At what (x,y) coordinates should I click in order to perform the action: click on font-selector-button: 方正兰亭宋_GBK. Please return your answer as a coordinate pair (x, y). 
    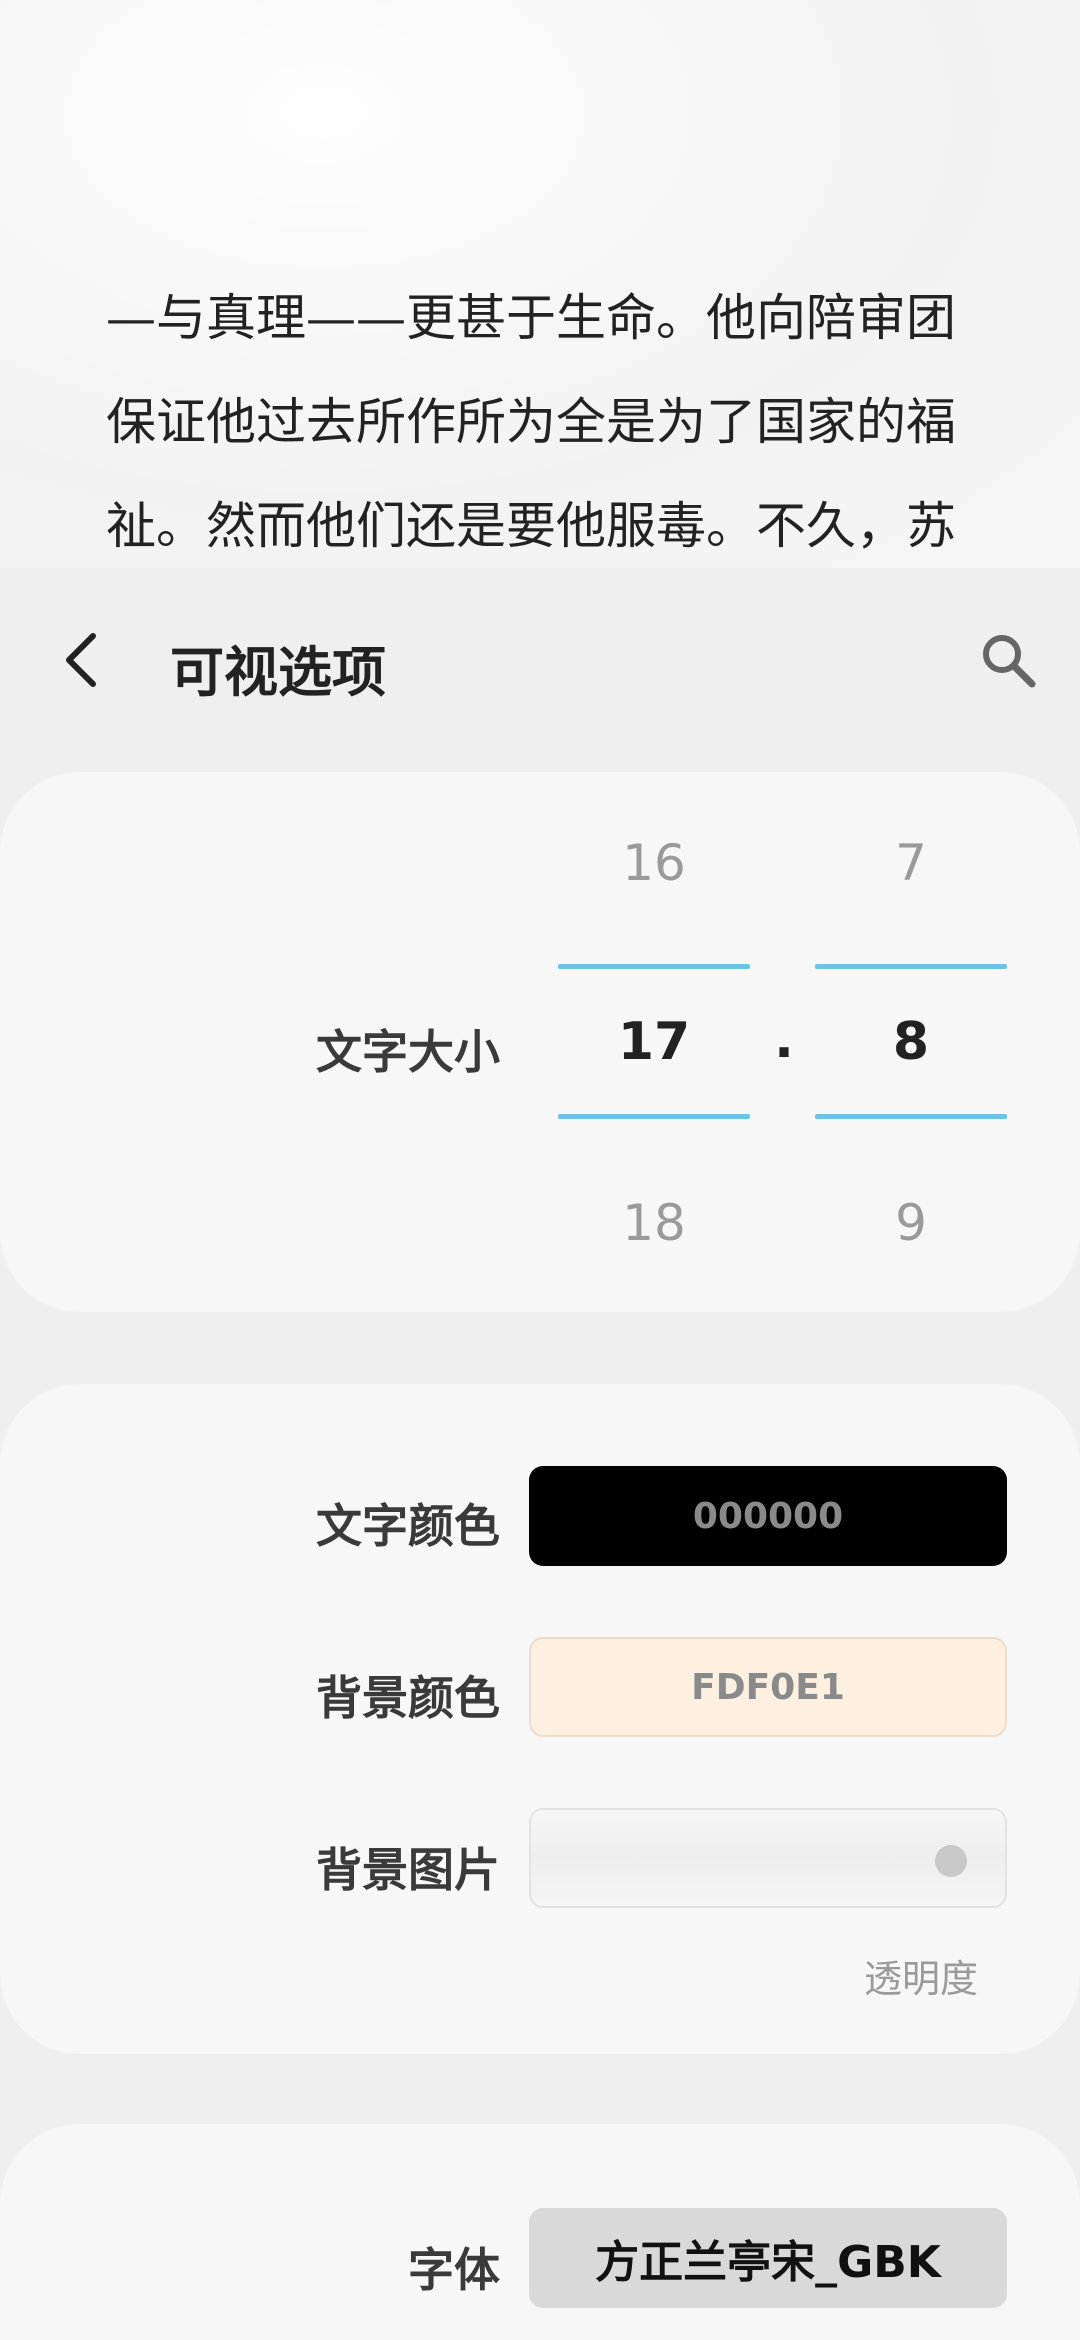
    Looking at the image, I should click on (768, 2258).